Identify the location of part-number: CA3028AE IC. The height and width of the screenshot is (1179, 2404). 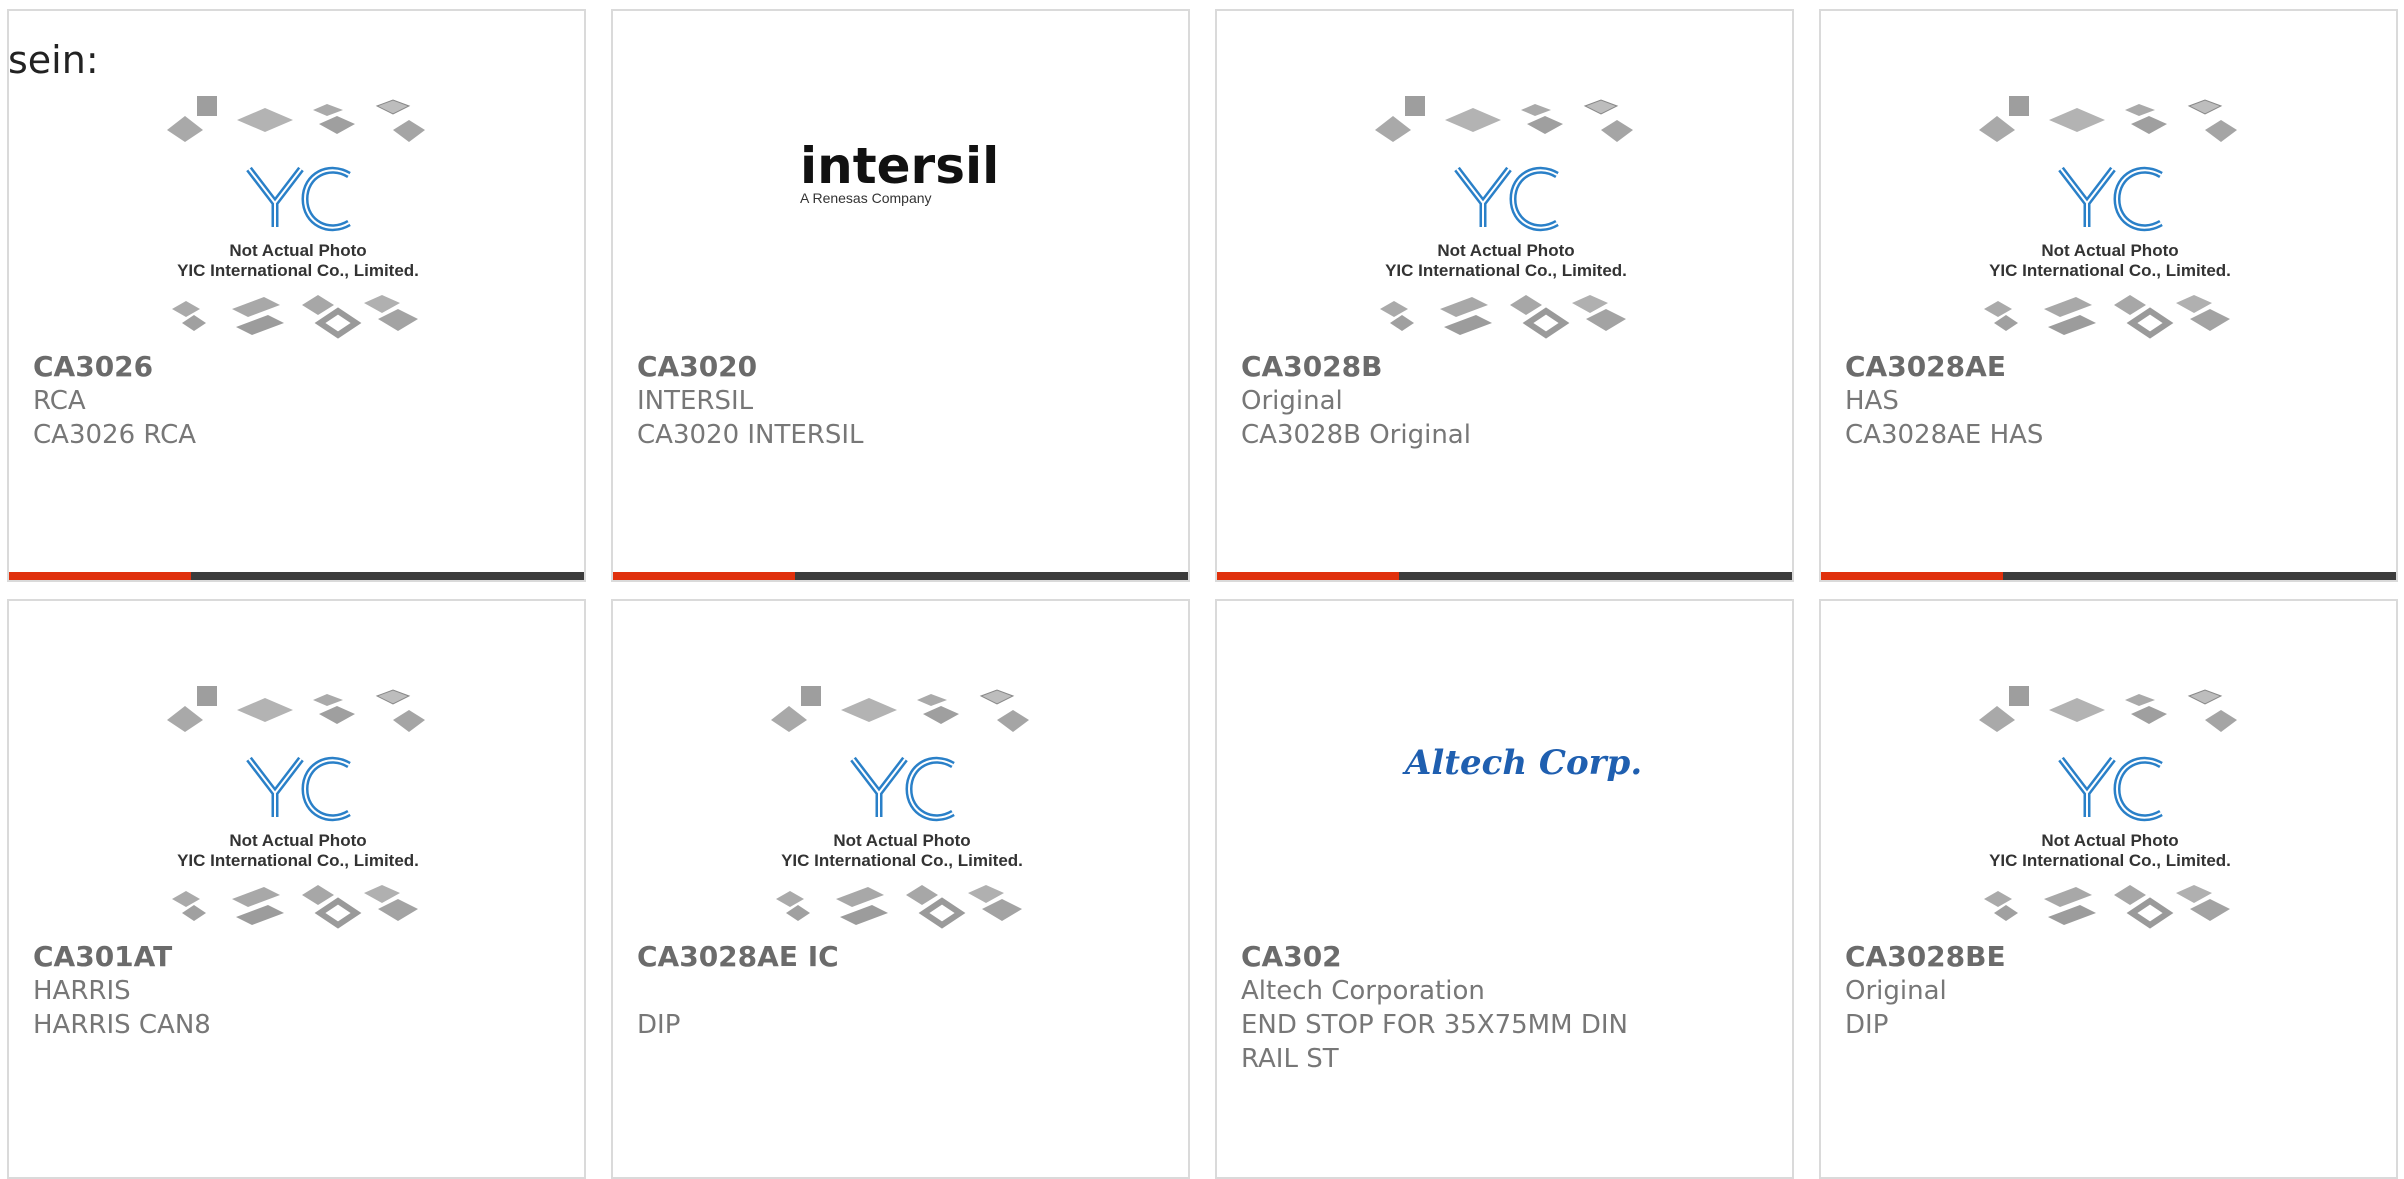
(900, 957).